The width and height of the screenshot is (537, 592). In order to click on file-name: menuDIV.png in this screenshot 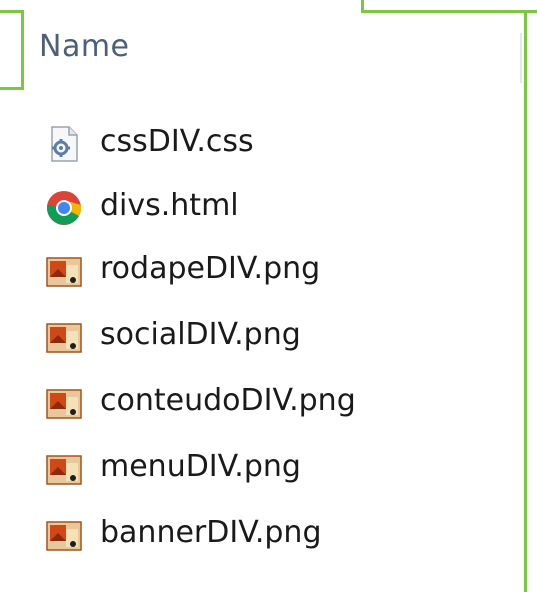, I will do `click(200, 466)`.